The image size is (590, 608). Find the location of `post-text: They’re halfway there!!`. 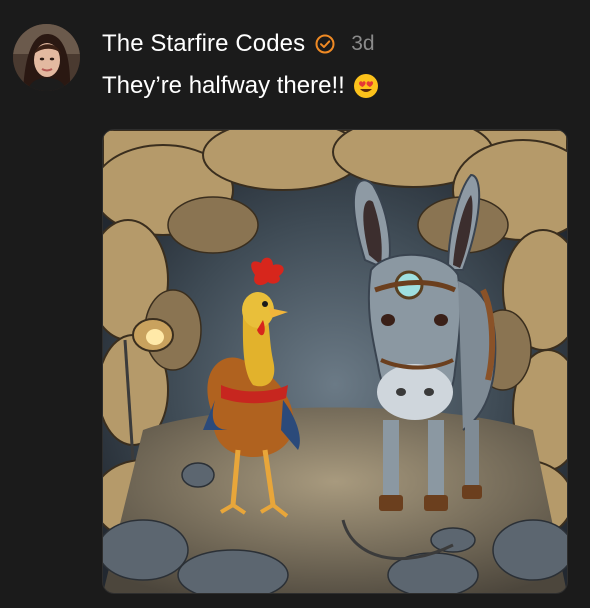

post-text: They’re halfway there!! is located at coordinates (223, 85).